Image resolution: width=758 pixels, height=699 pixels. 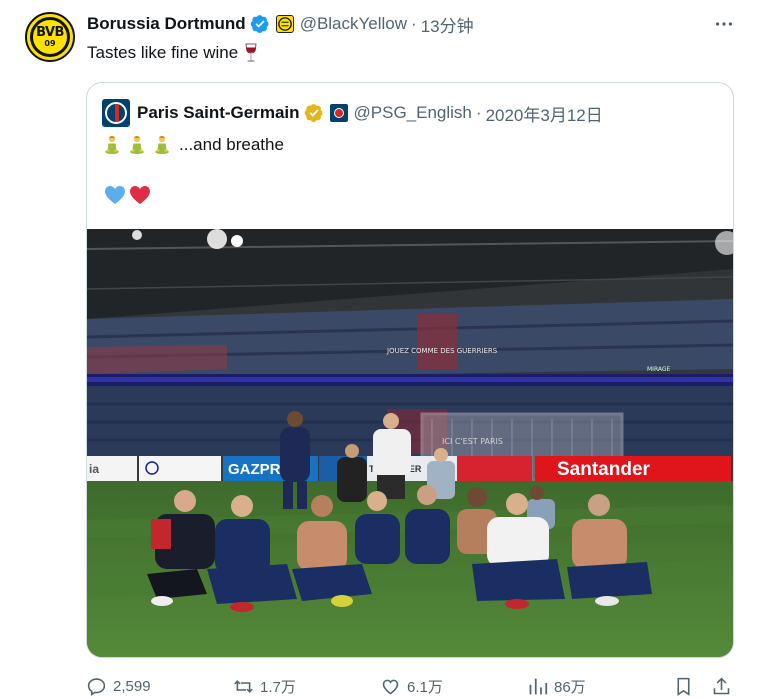 What do you see at coordinates (390, 686) in the screenshot?
I see `heart-icon` at bounding box center [390, 686].